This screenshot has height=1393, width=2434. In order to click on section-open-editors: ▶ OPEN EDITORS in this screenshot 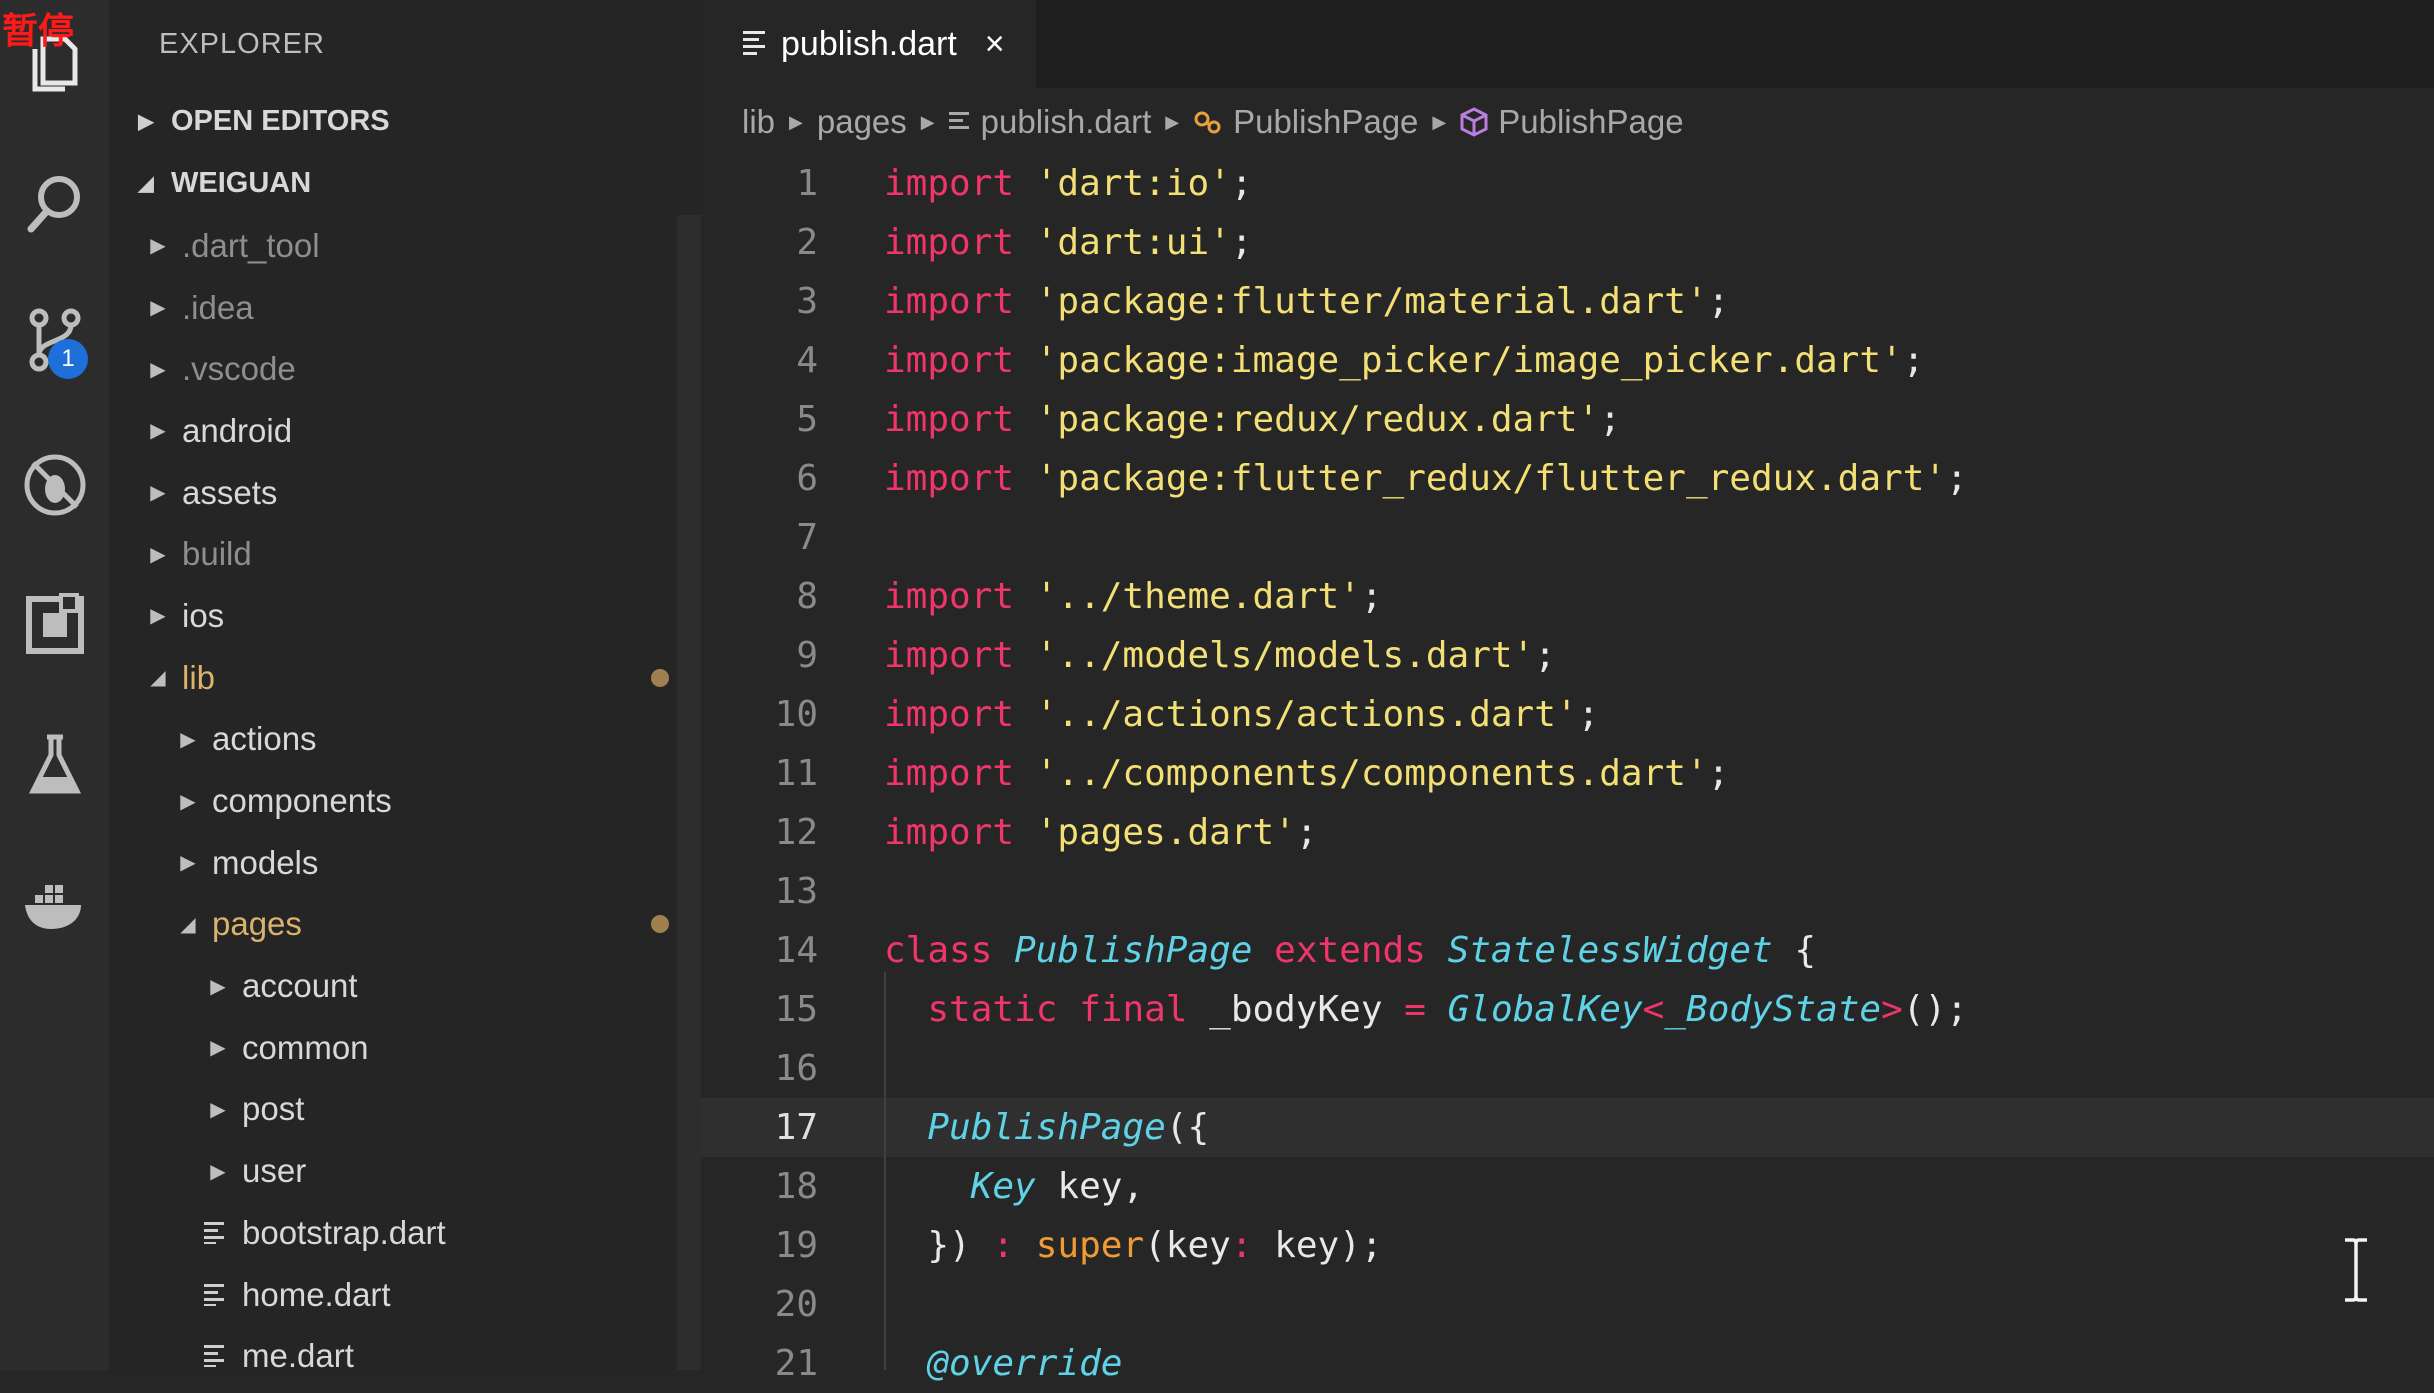, I will do `click(405, 121)`.